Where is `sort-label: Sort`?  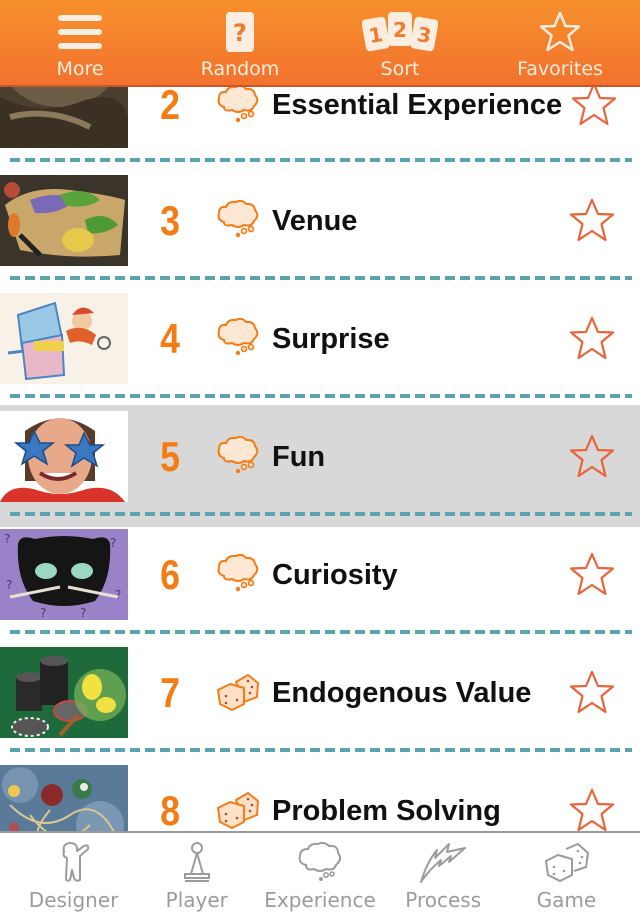 sort-label: Sort is located at coordinates (400, 69).